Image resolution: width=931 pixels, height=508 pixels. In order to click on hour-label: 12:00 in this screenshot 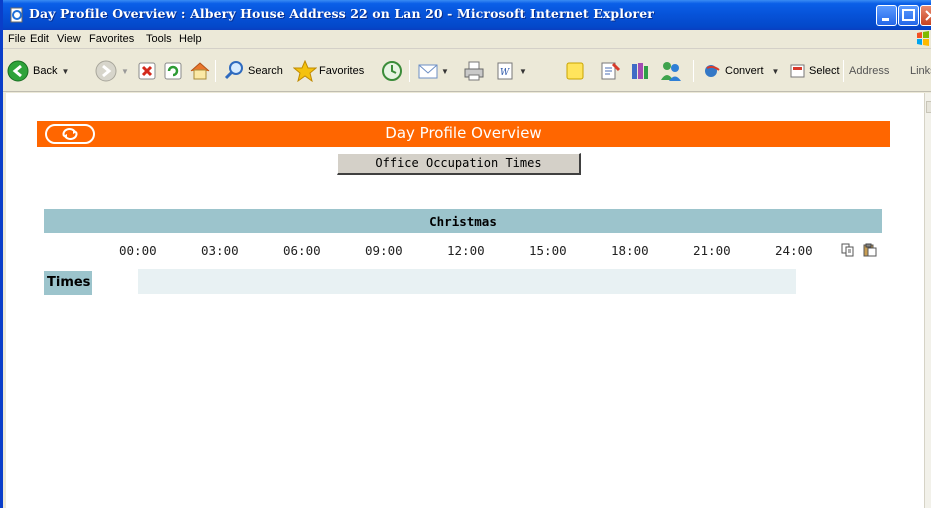, I will do `click(466, 250)`.